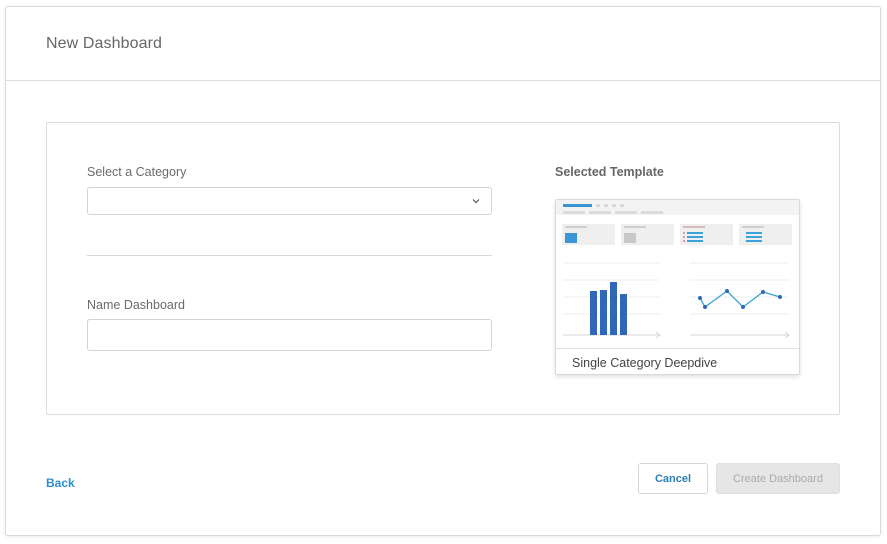  Describe the element at coordinates (476, 201) in the screenshot. I see `chevron-down-icon` at that location.